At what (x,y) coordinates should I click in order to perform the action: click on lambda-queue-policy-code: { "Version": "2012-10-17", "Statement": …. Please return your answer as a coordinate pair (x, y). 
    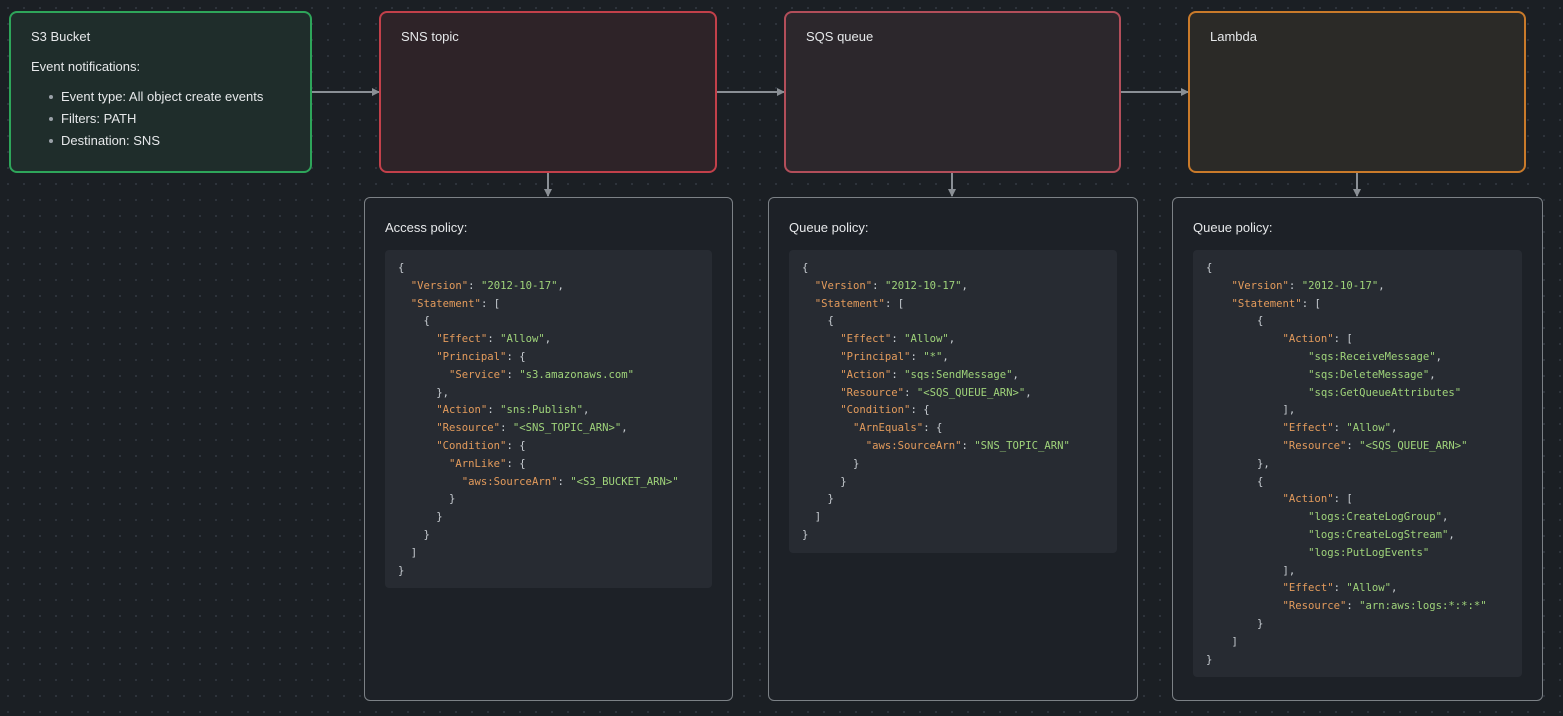
    Looking at the image, I should click on (1357, 464).